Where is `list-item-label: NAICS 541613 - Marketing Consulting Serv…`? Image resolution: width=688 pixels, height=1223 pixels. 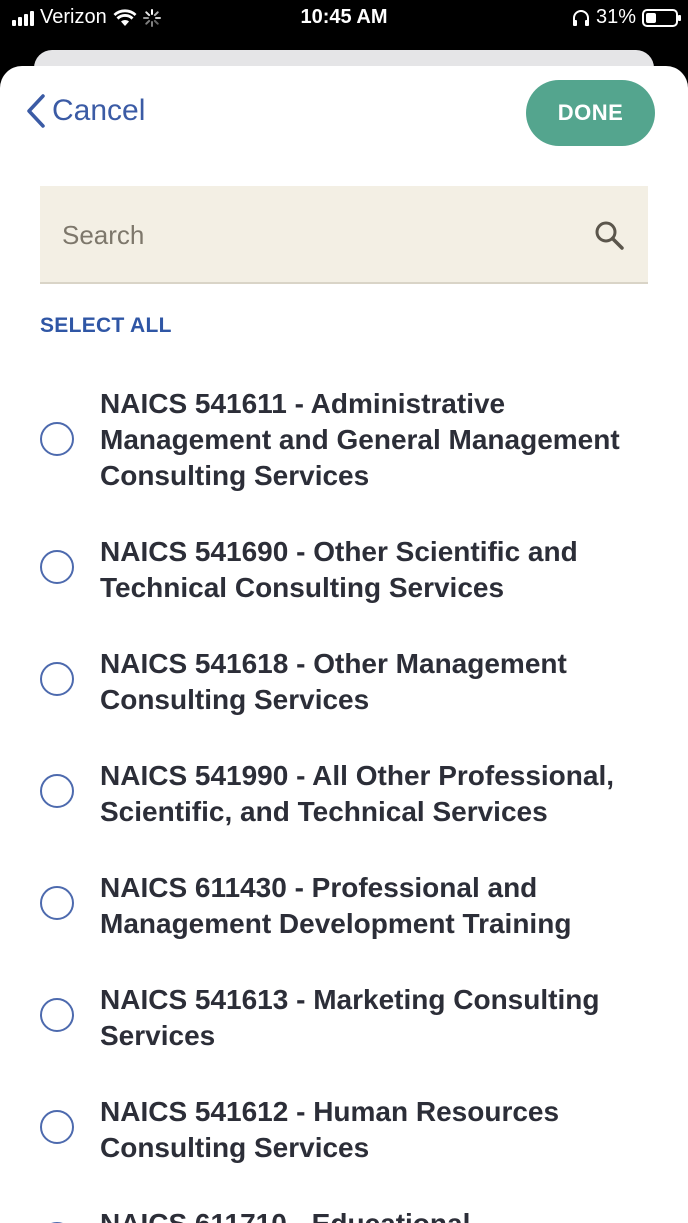
list-item-label: NAICS 541613 - Marketing Consulting Serv… is located at coordinates (350, 1017).